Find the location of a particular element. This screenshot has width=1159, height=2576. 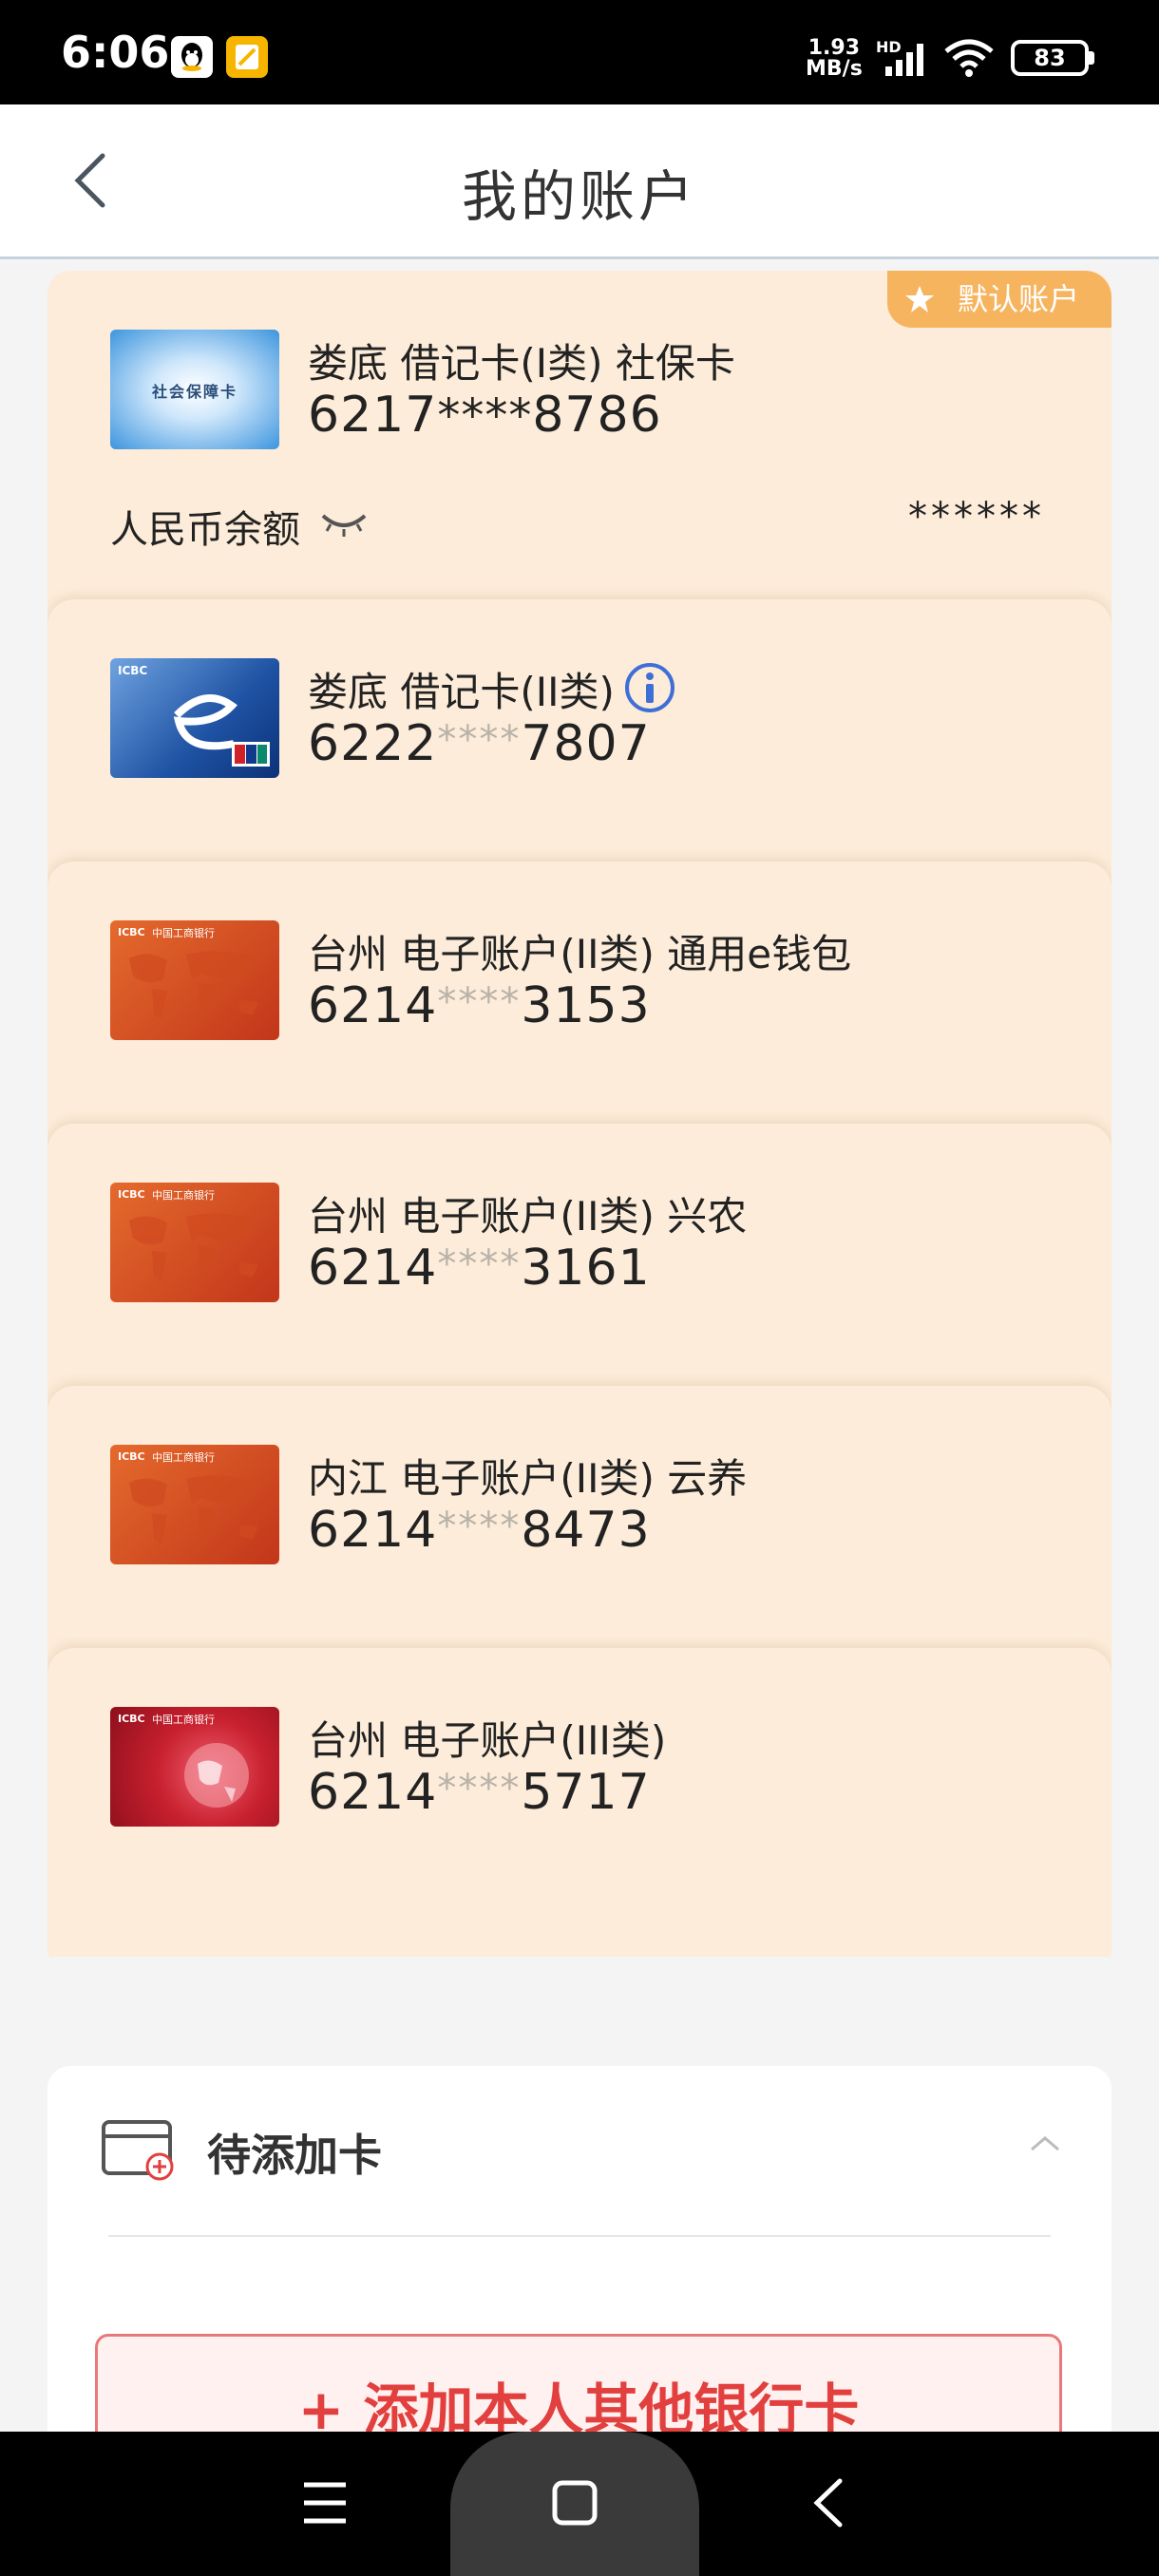

e-logo-icon is located at coordinates (221, 730).